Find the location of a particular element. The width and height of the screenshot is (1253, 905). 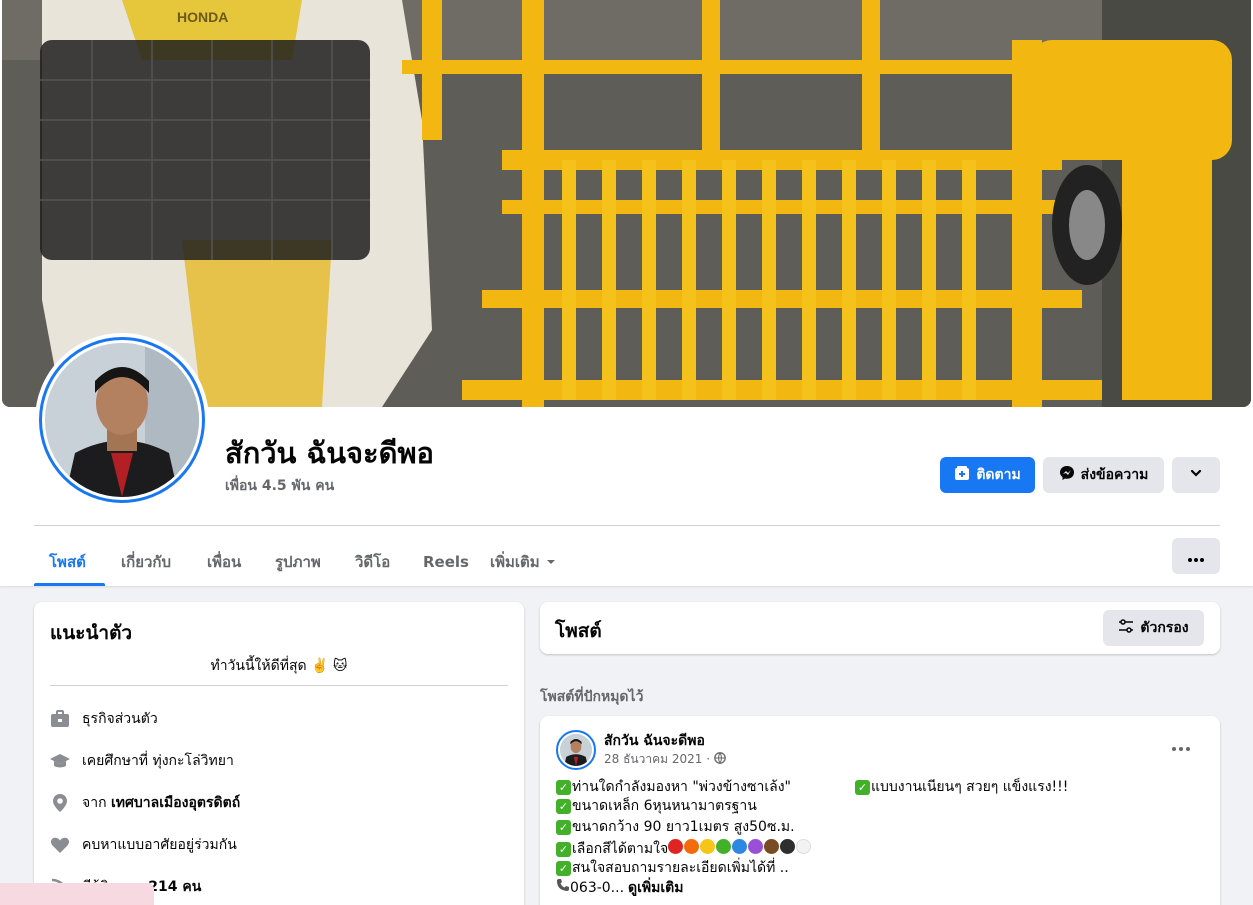

globe-icon is located at coordinates (720, 759).